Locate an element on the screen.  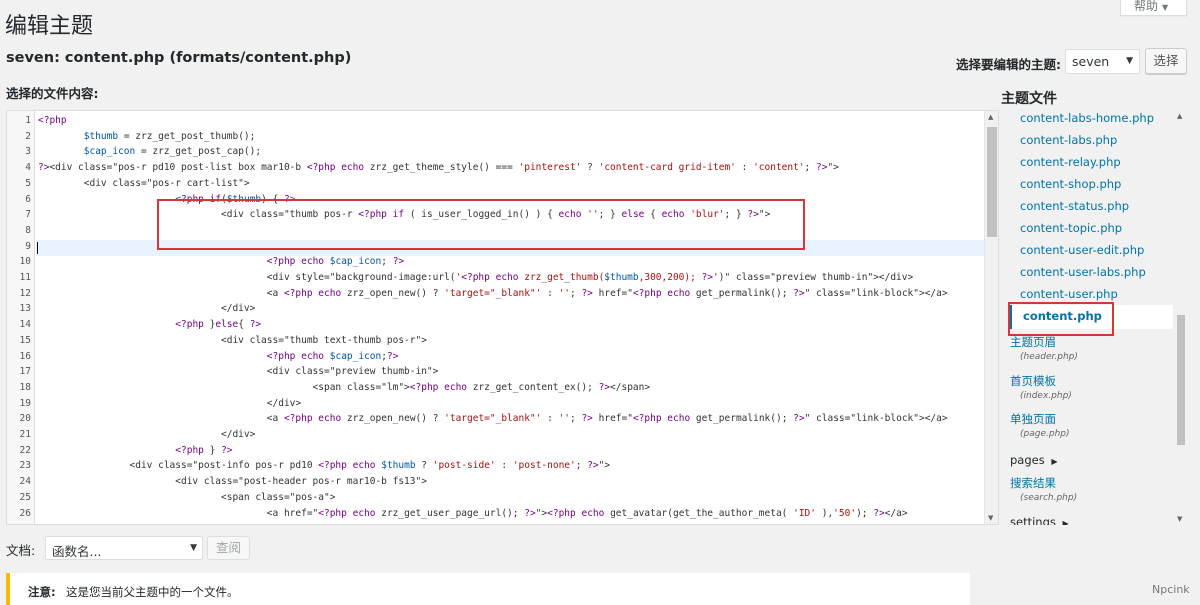
theme-template-header: 主题页眉 is located at coordinates (1033, 342).